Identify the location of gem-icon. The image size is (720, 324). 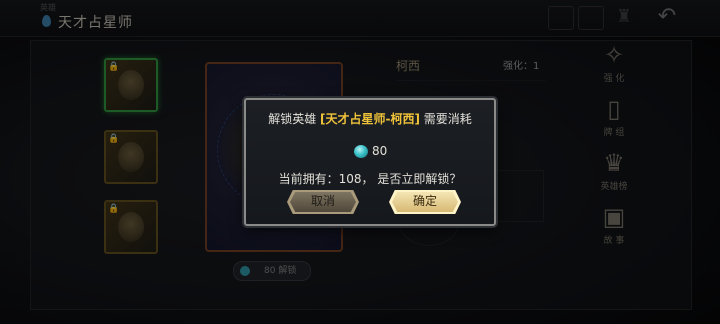
(361, 151).